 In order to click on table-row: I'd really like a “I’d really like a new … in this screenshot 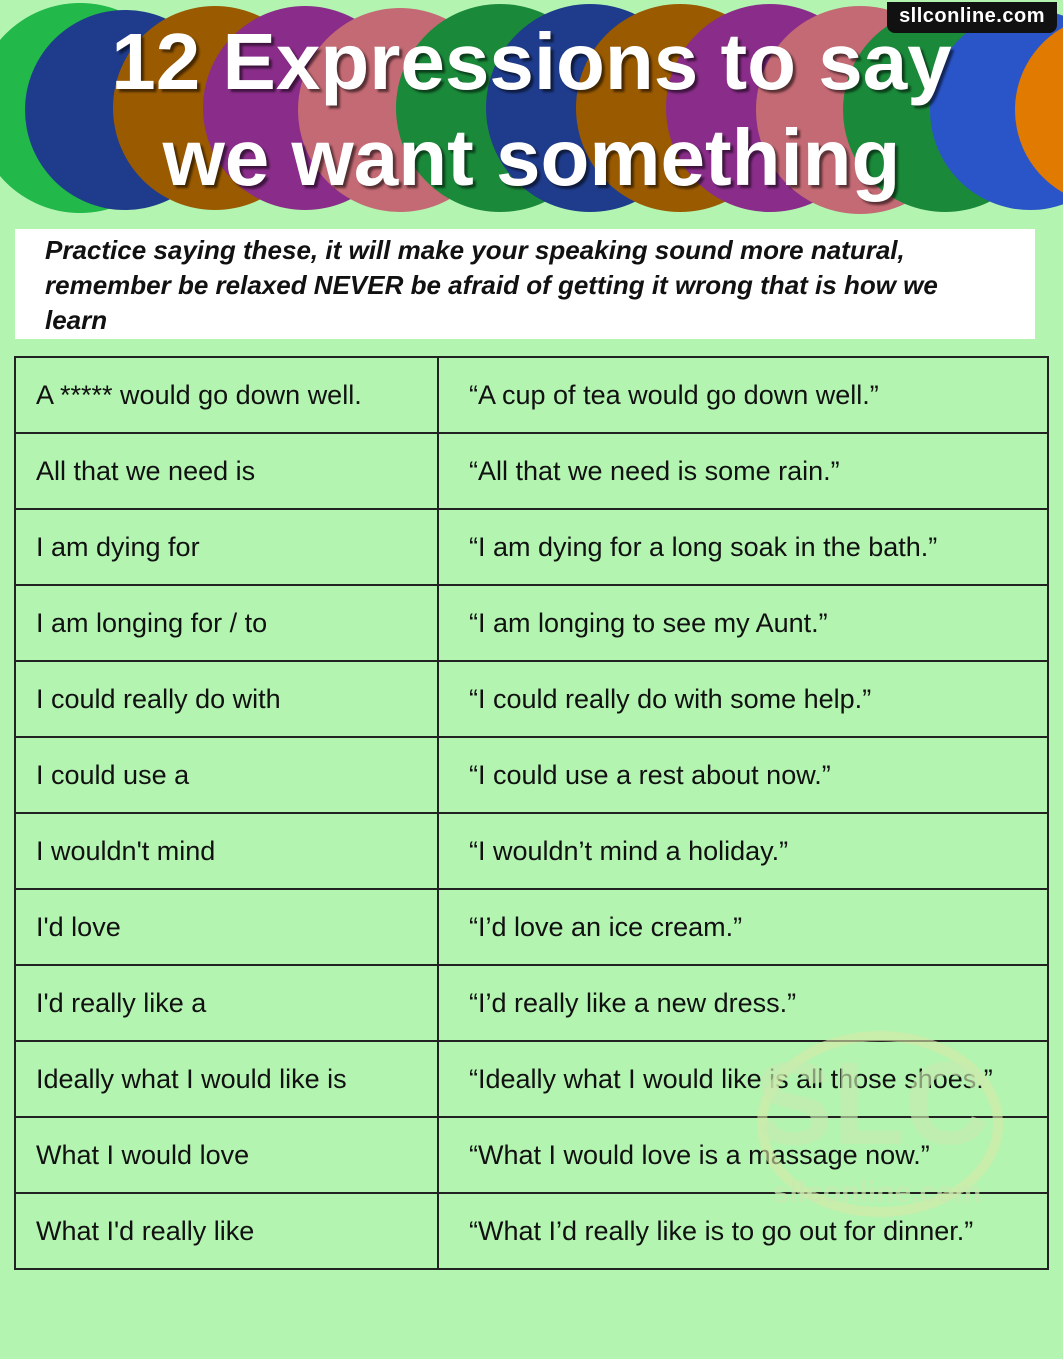, I will do `click(531, 1003)`.